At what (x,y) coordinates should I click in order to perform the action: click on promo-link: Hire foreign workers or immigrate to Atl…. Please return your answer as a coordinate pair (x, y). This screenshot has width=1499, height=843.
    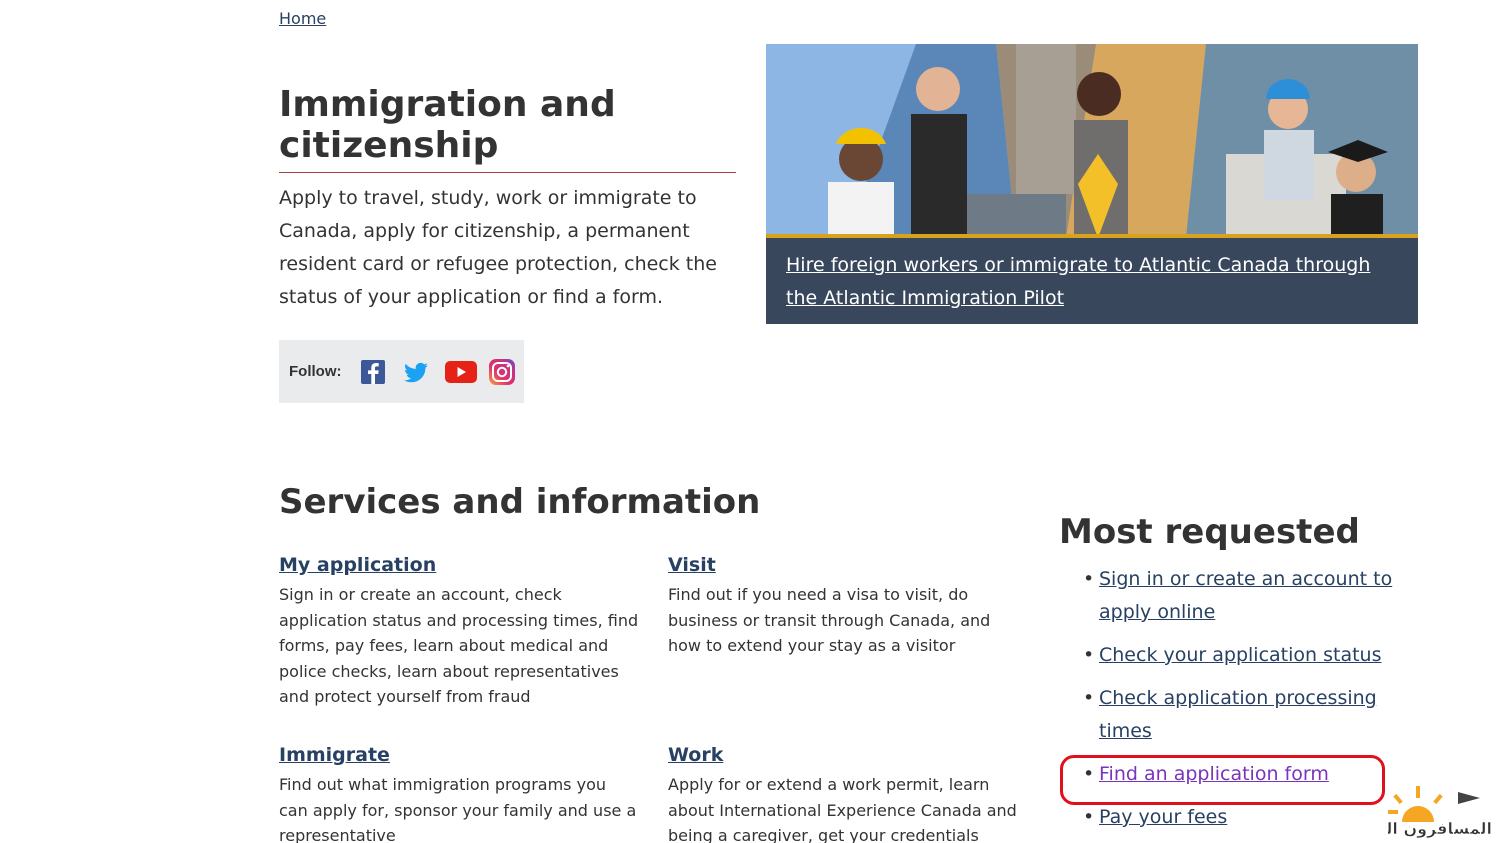
    Looking at the image, I should click on (1078, 281).